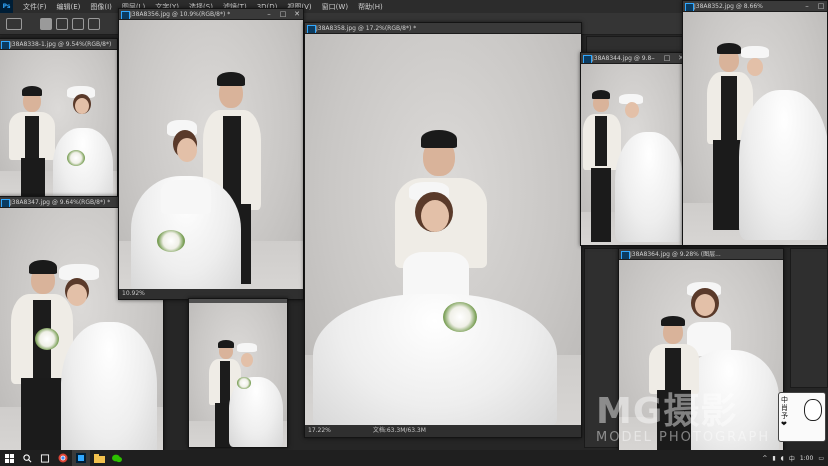  I want to click on system-tray: ^ ▮ ◖ 中 1:00 ▭, so click(793, 458).